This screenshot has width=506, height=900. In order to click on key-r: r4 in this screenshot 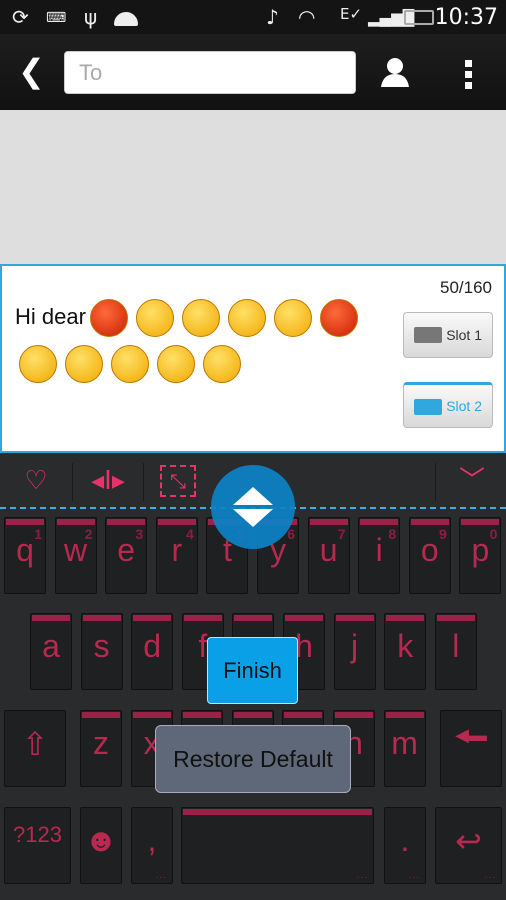, I will do `click(176, 555)`.